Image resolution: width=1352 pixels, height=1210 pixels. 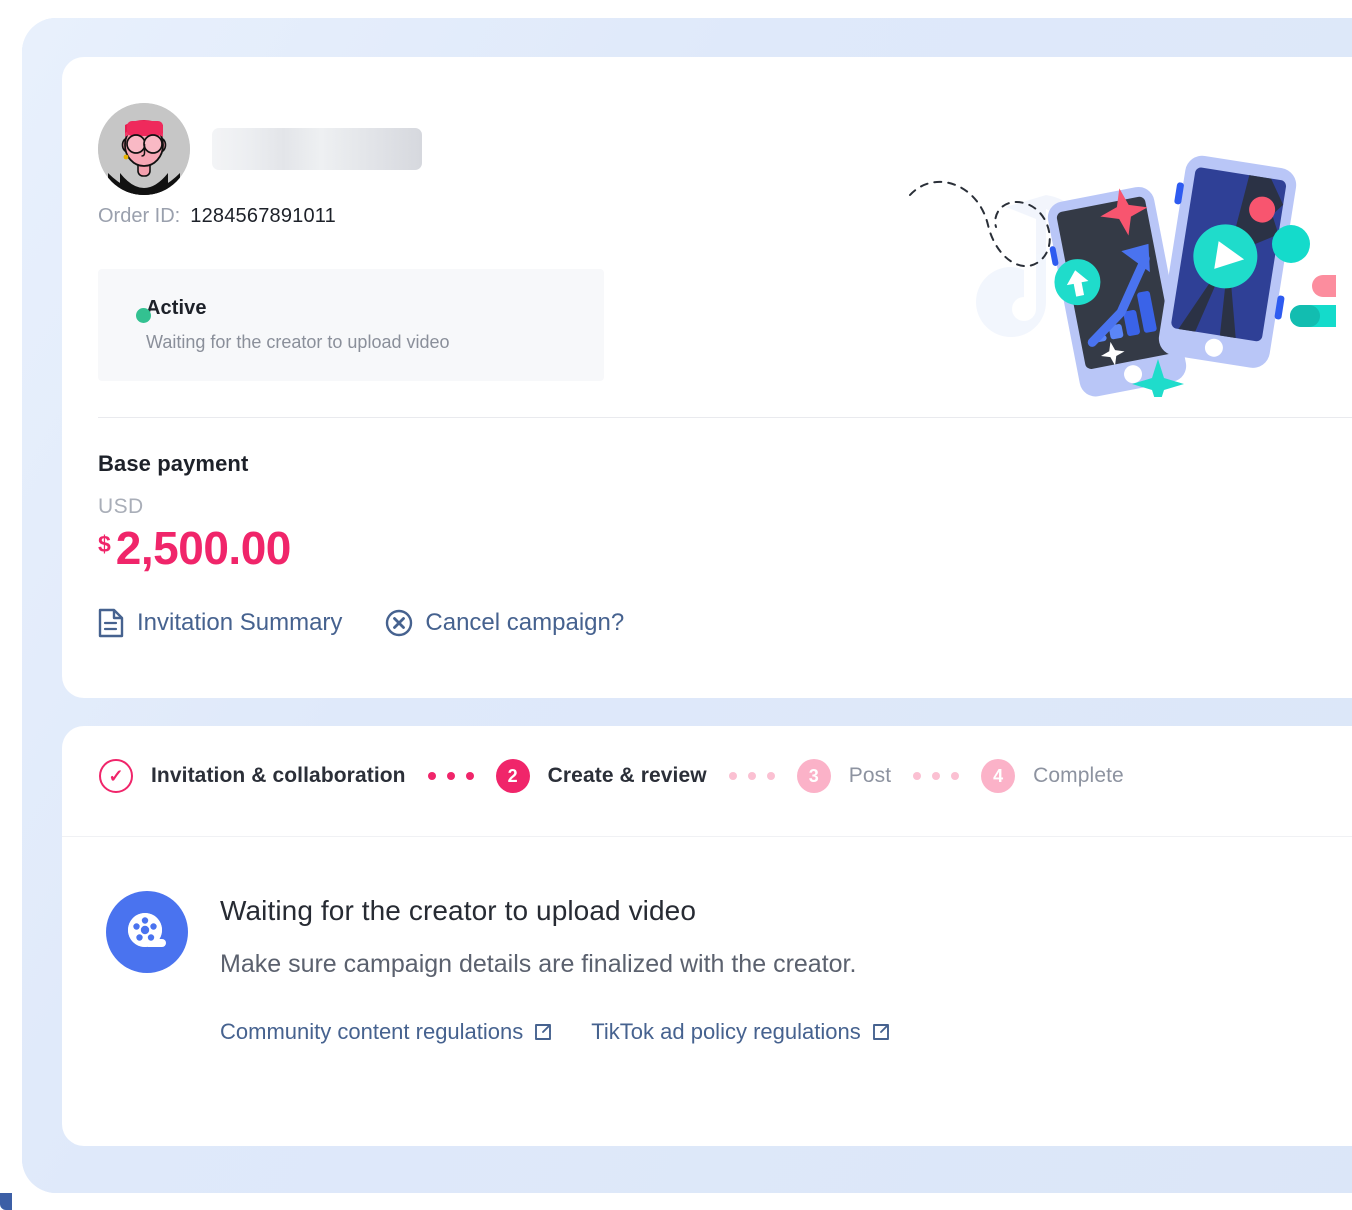 I want to click on step-complete: 4 Complete, so click(x=1052, y=776).